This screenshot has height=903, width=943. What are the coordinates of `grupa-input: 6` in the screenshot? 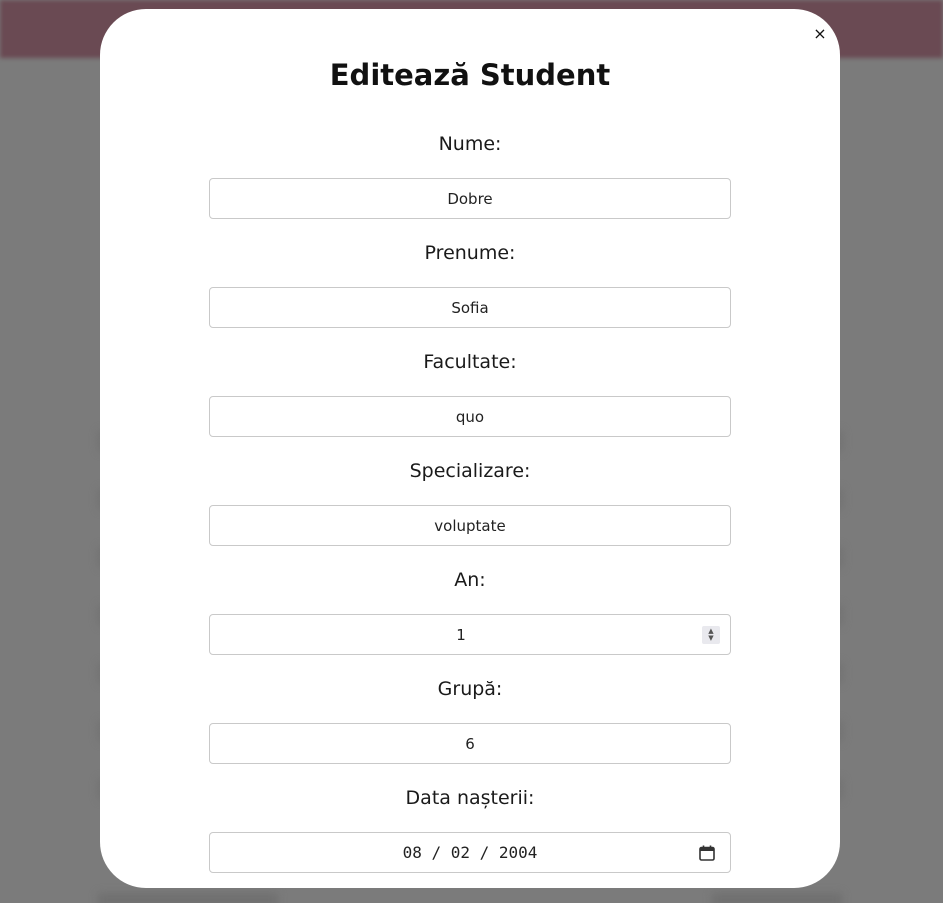 It's located at (470, 743).